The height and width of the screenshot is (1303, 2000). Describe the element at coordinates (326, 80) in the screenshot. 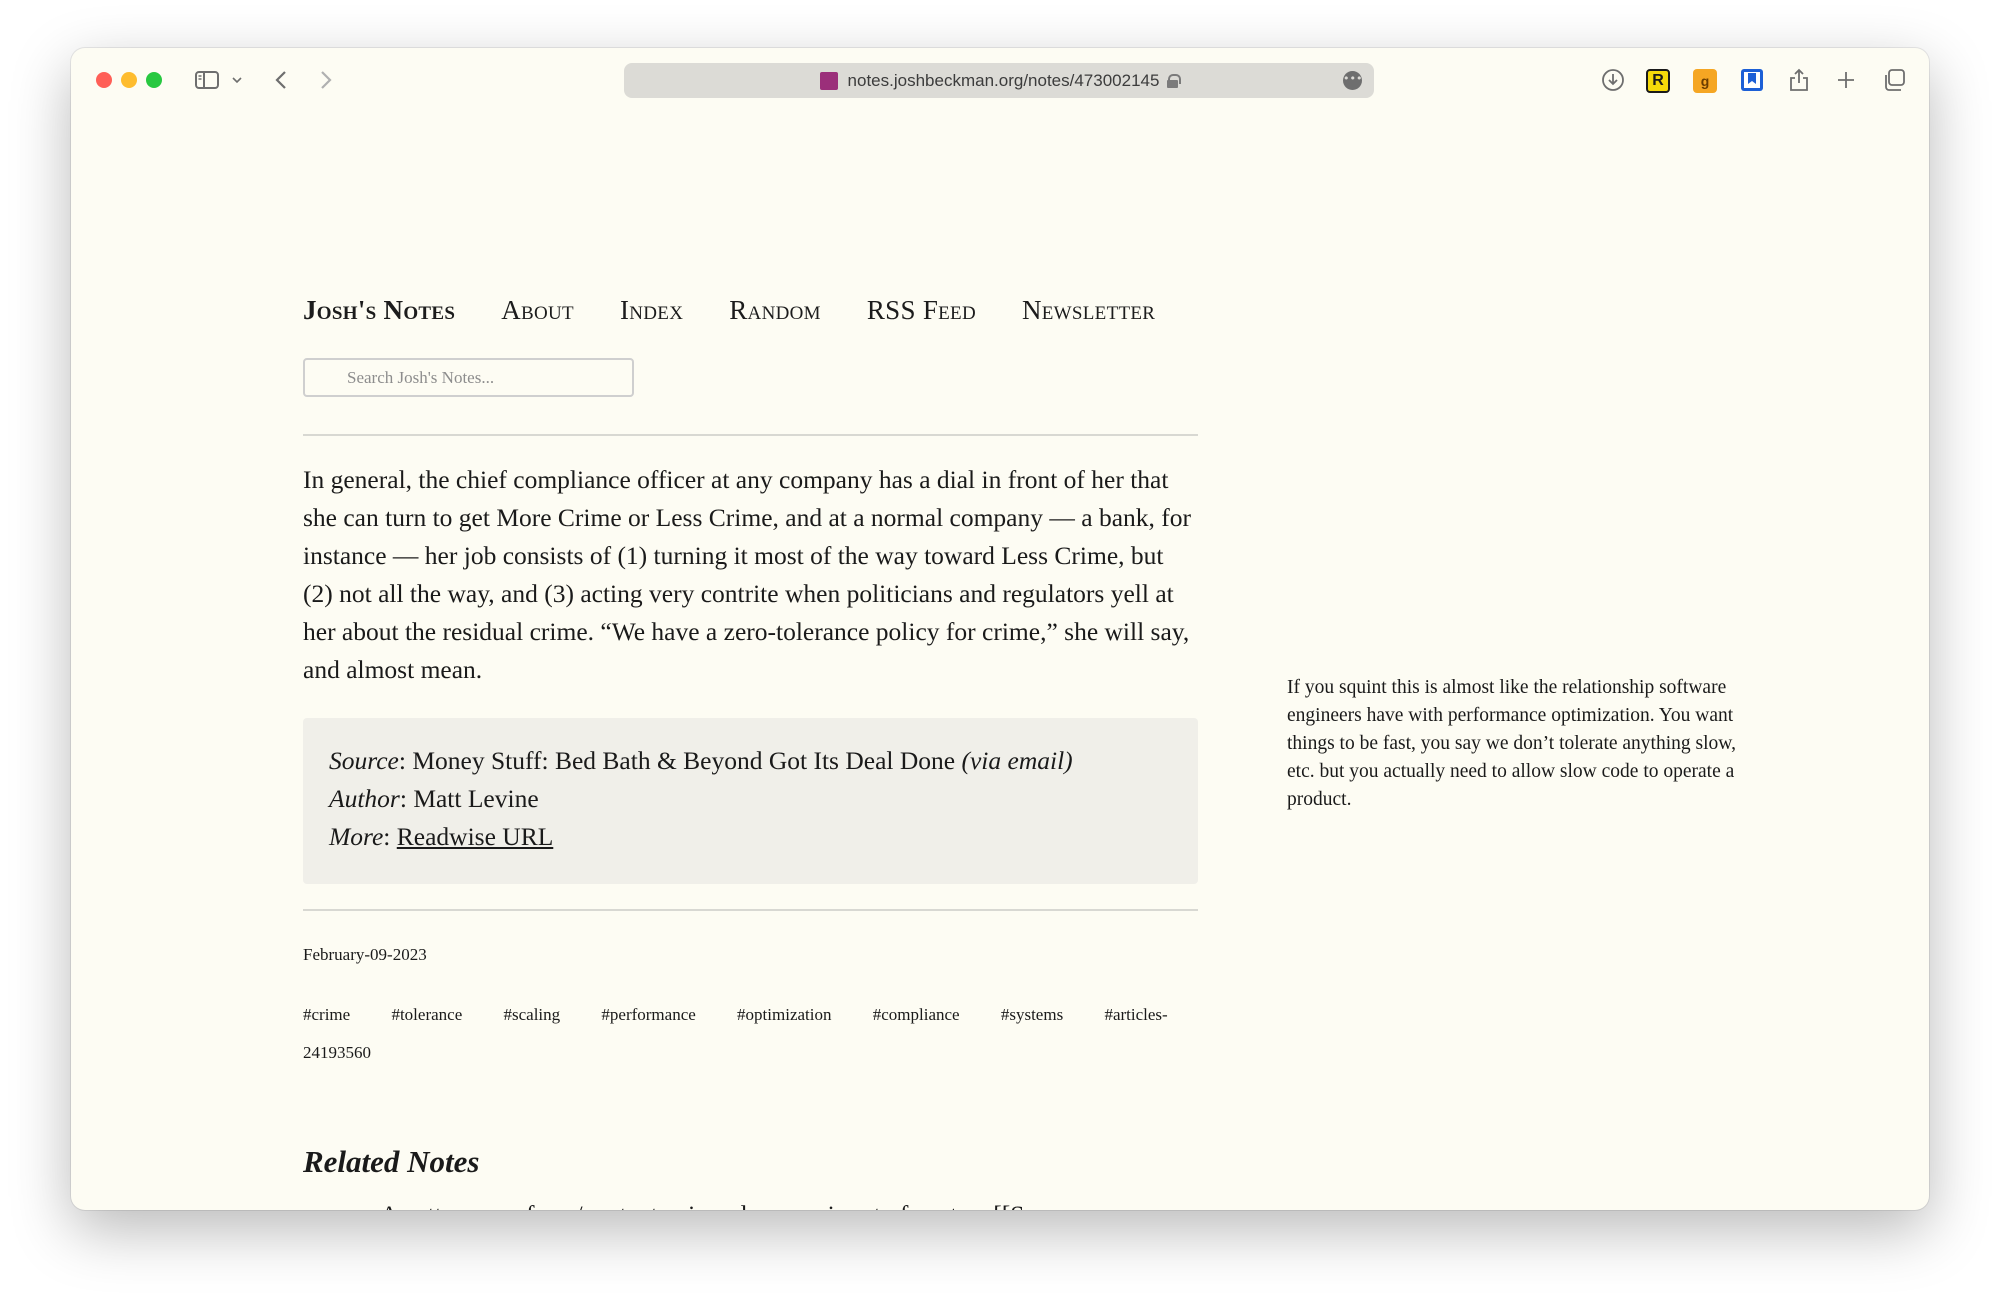

I see `forward-icon` at that location.